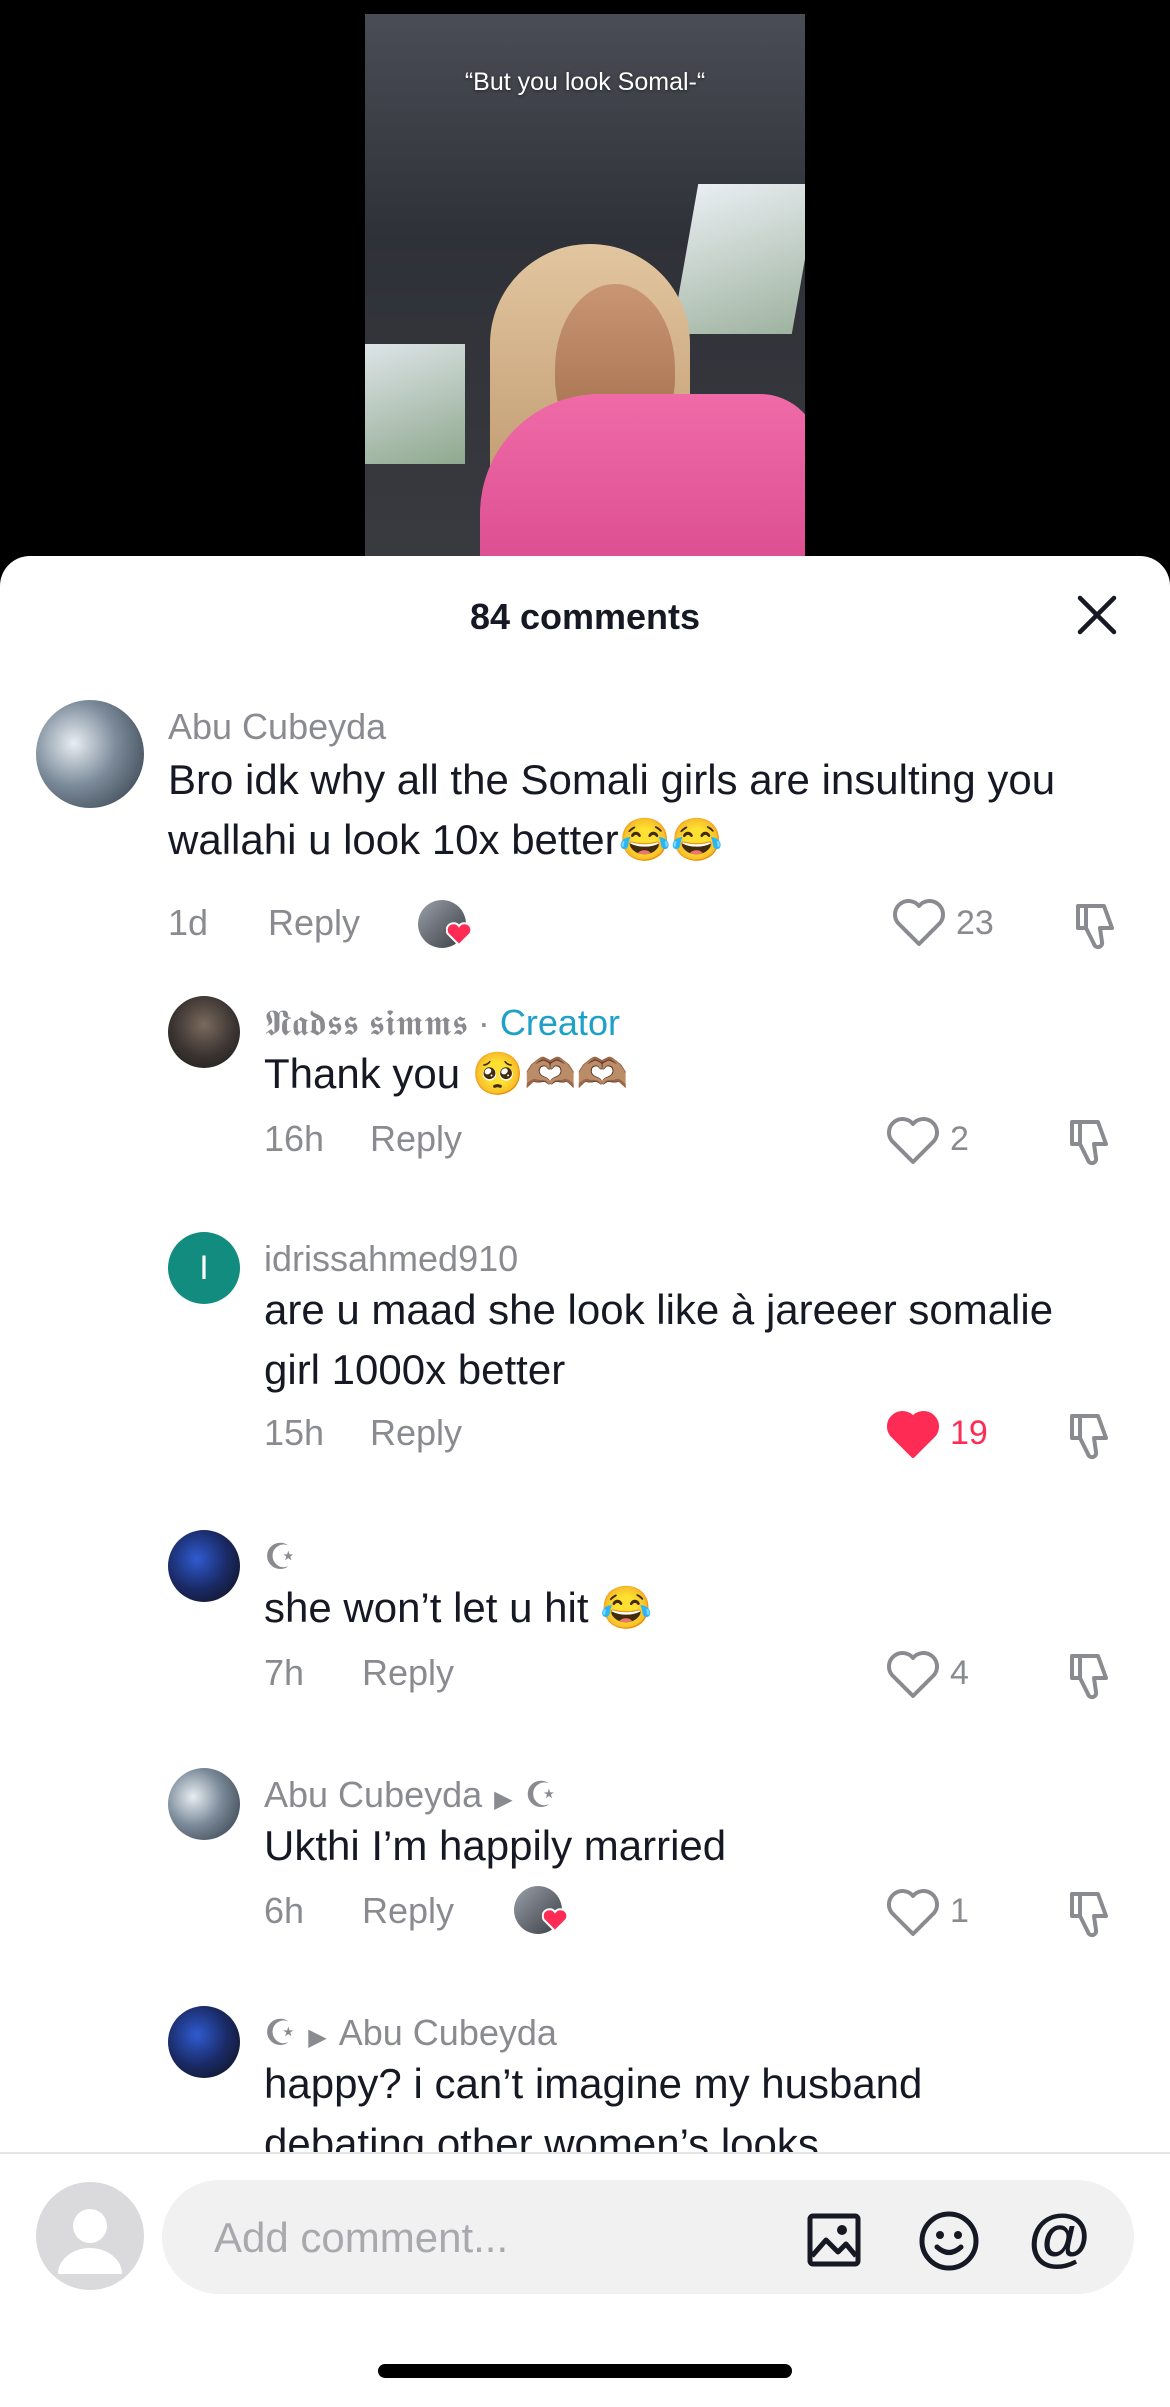  Describe the element at coordinates (188, 922) in the screenshot. I see `comment-time: 1d` at that location.